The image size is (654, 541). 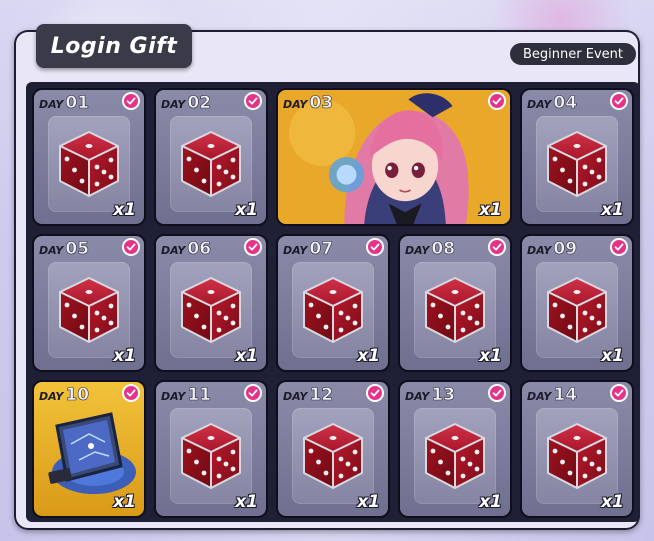 I want to click on day-number: 12, so click(x=321, y=395).